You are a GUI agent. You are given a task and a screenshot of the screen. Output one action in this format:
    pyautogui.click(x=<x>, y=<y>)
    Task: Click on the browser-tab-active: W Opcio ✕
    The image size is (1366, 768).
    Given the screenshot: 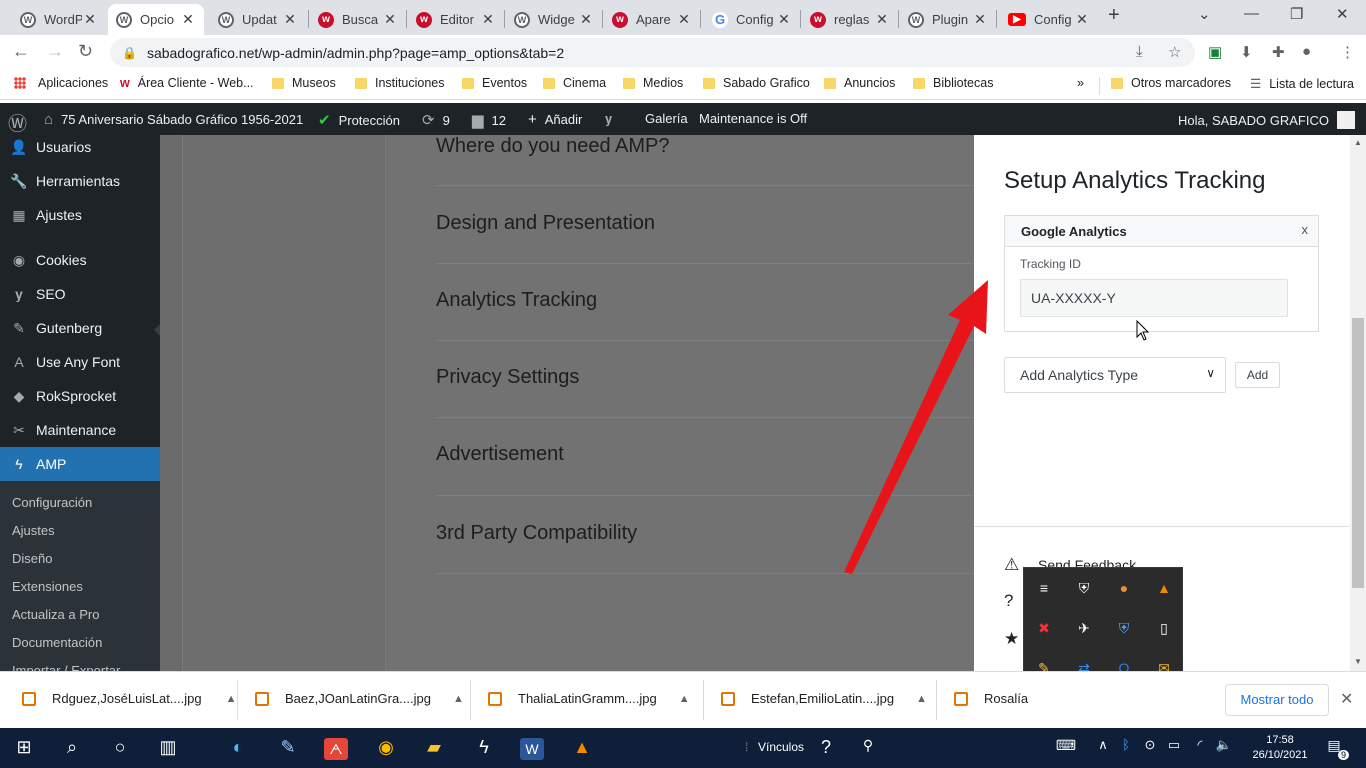 What is the action you would take?
    pyautogui.click(x=156, y=19)
    